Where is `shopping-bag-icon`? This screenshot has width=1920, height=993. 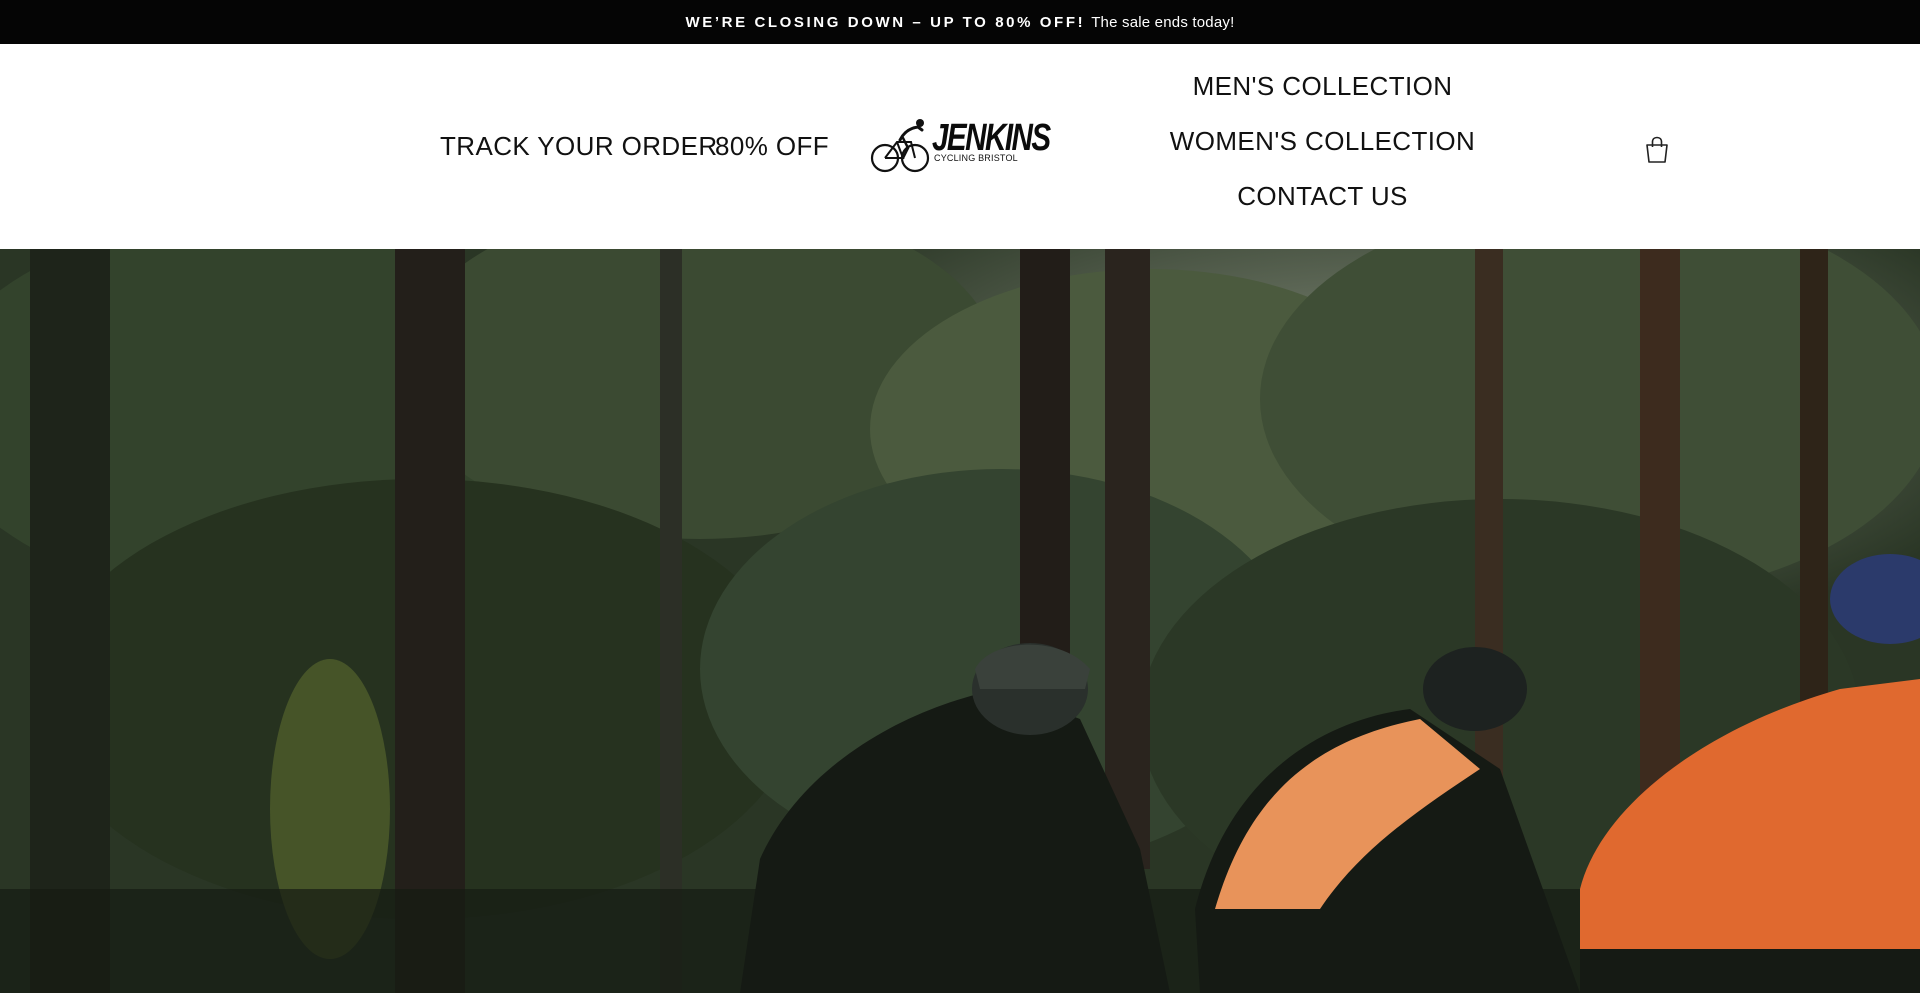
shopping-bag-icon is located at coordinates (1657, 149).